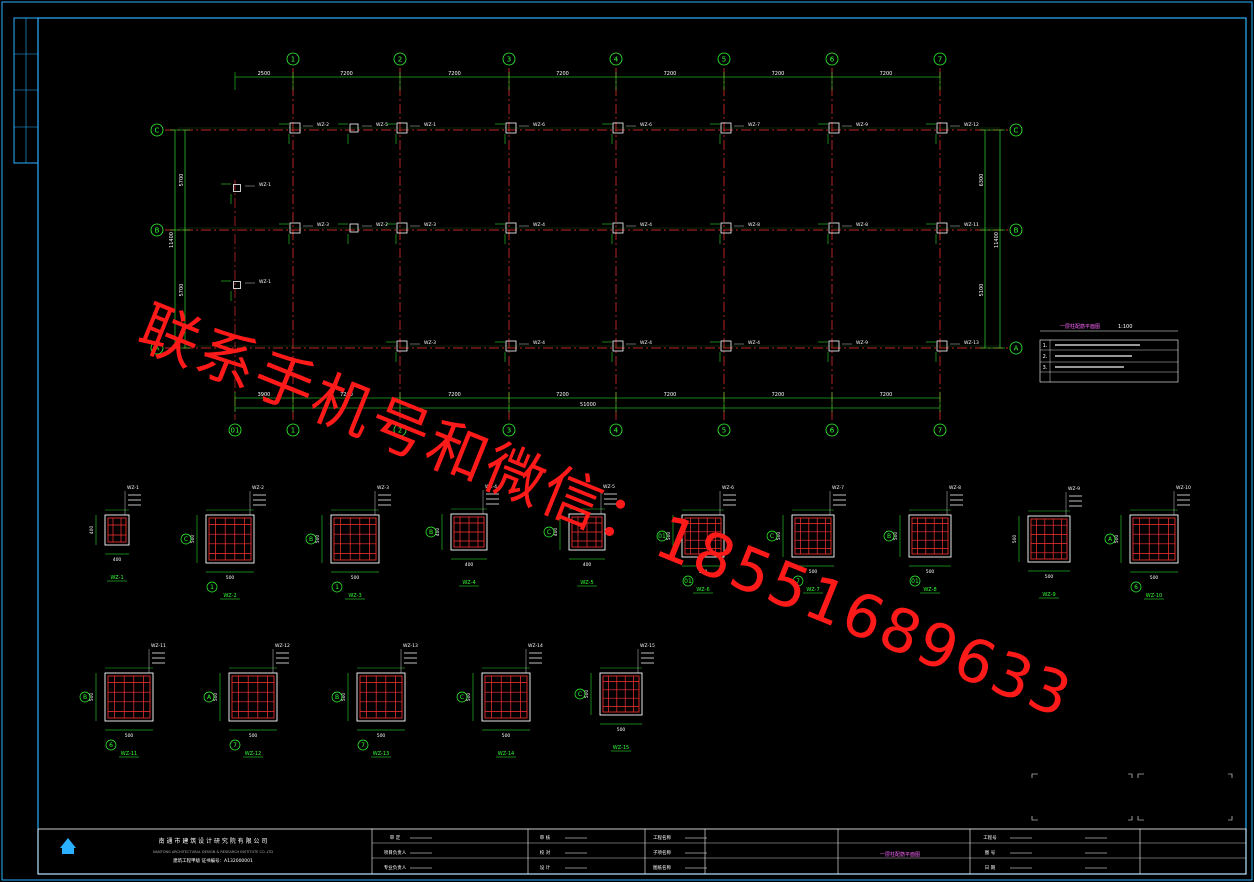 The image size is (1254, 882). What do you see at coordinates (382, 125) in the screenshot?
I see `column-tag: WZ-5` at bounding box center [382, 125].